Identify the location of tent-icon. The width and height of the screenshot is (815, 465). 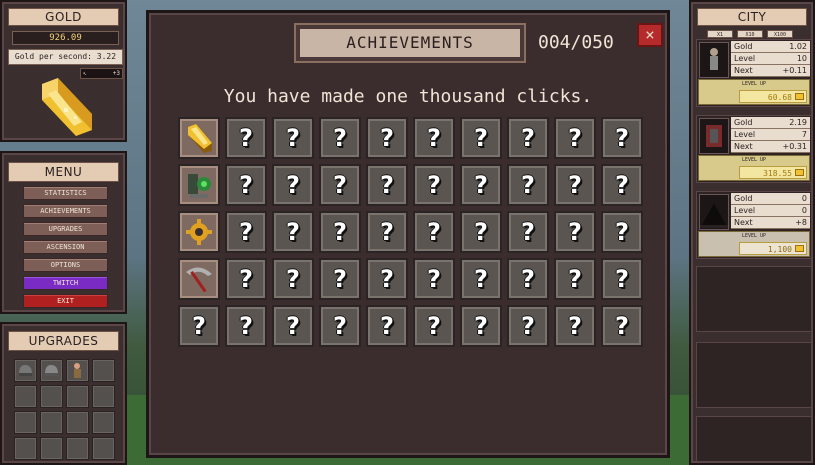
(714, 215).